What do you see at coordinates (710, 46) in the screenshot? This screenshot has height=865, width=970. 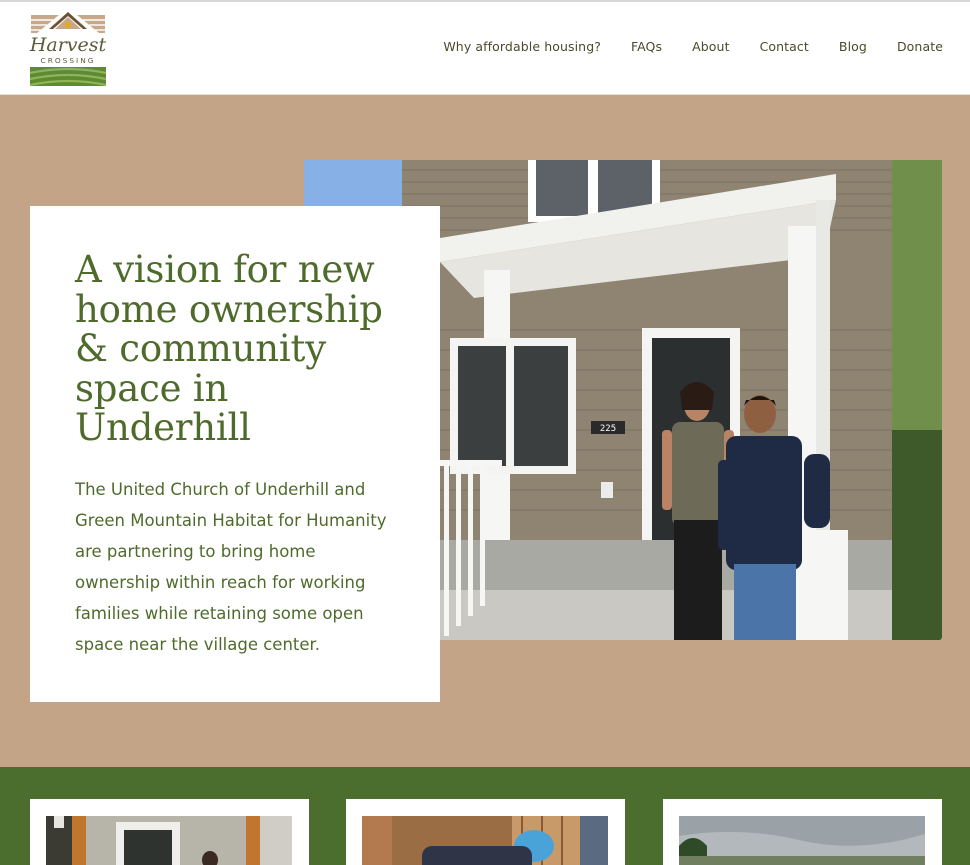 I see `nav-about: About` at bounding box center [710, 46].